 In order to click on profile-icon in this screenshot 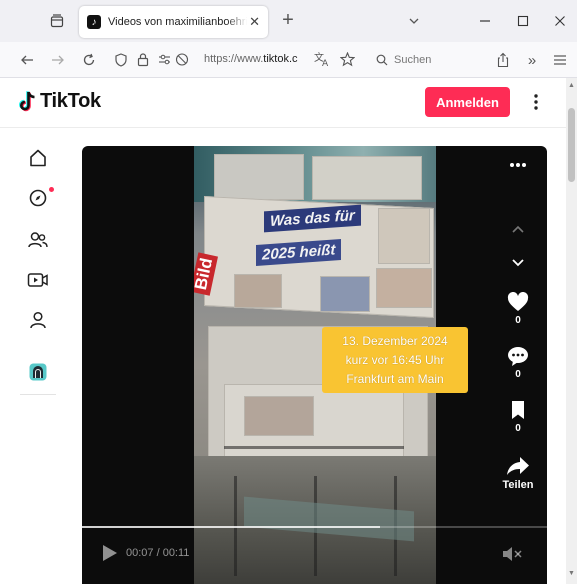, I will do `click(38, 320)`.